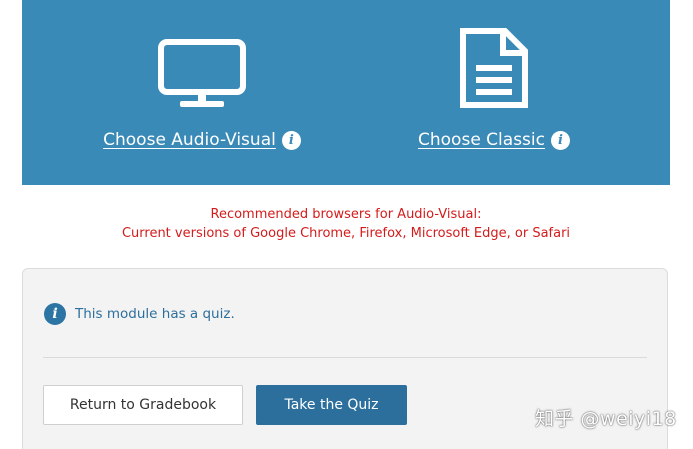  Describe the element at coordinates (202, 73) in the screenshot. I see `monitor-icon` at that location.